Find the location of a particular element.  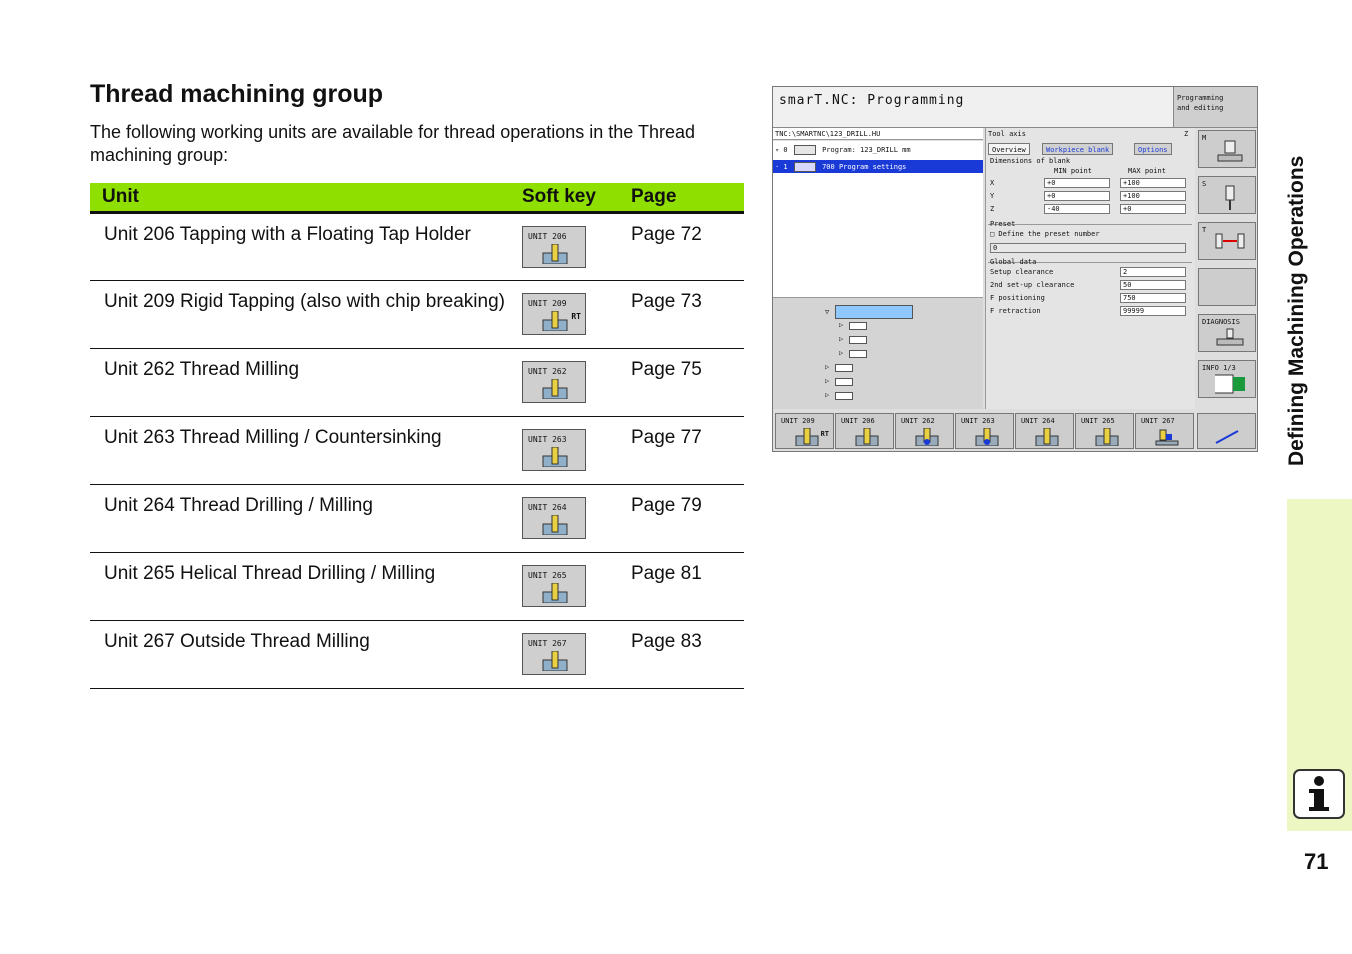

page-ref: Page 73 is located at coordinates (687, 314).